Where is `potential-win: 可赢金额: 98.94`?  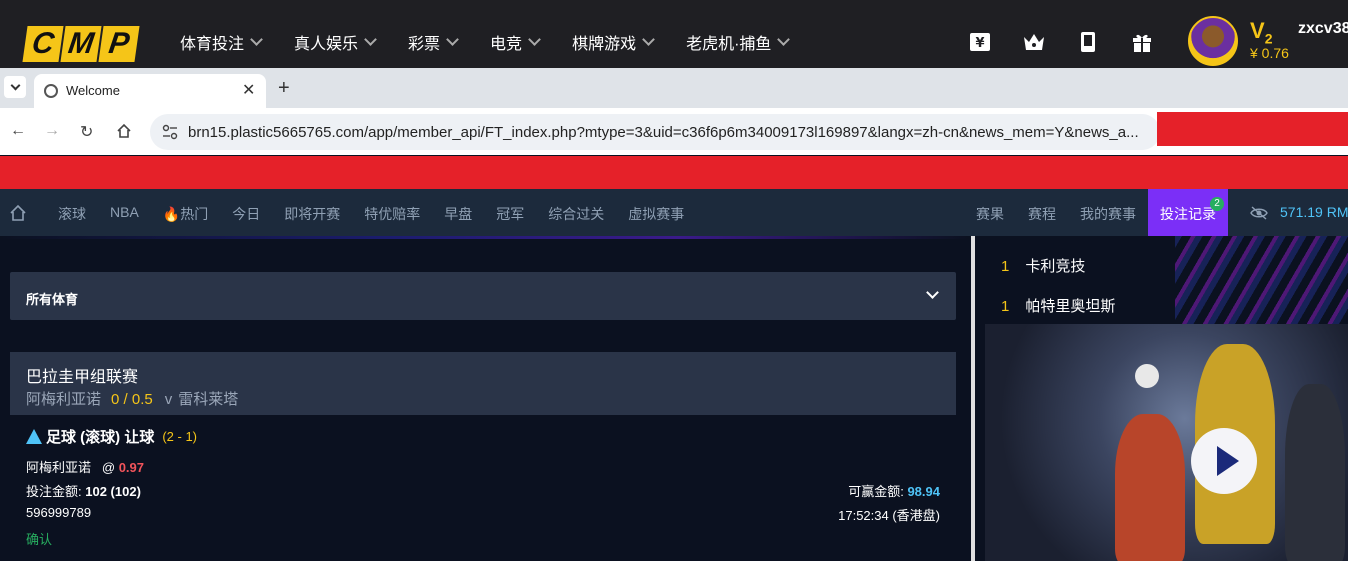
potential-win: 可赢金额: 98.94 is located at coordinates (894, 490).